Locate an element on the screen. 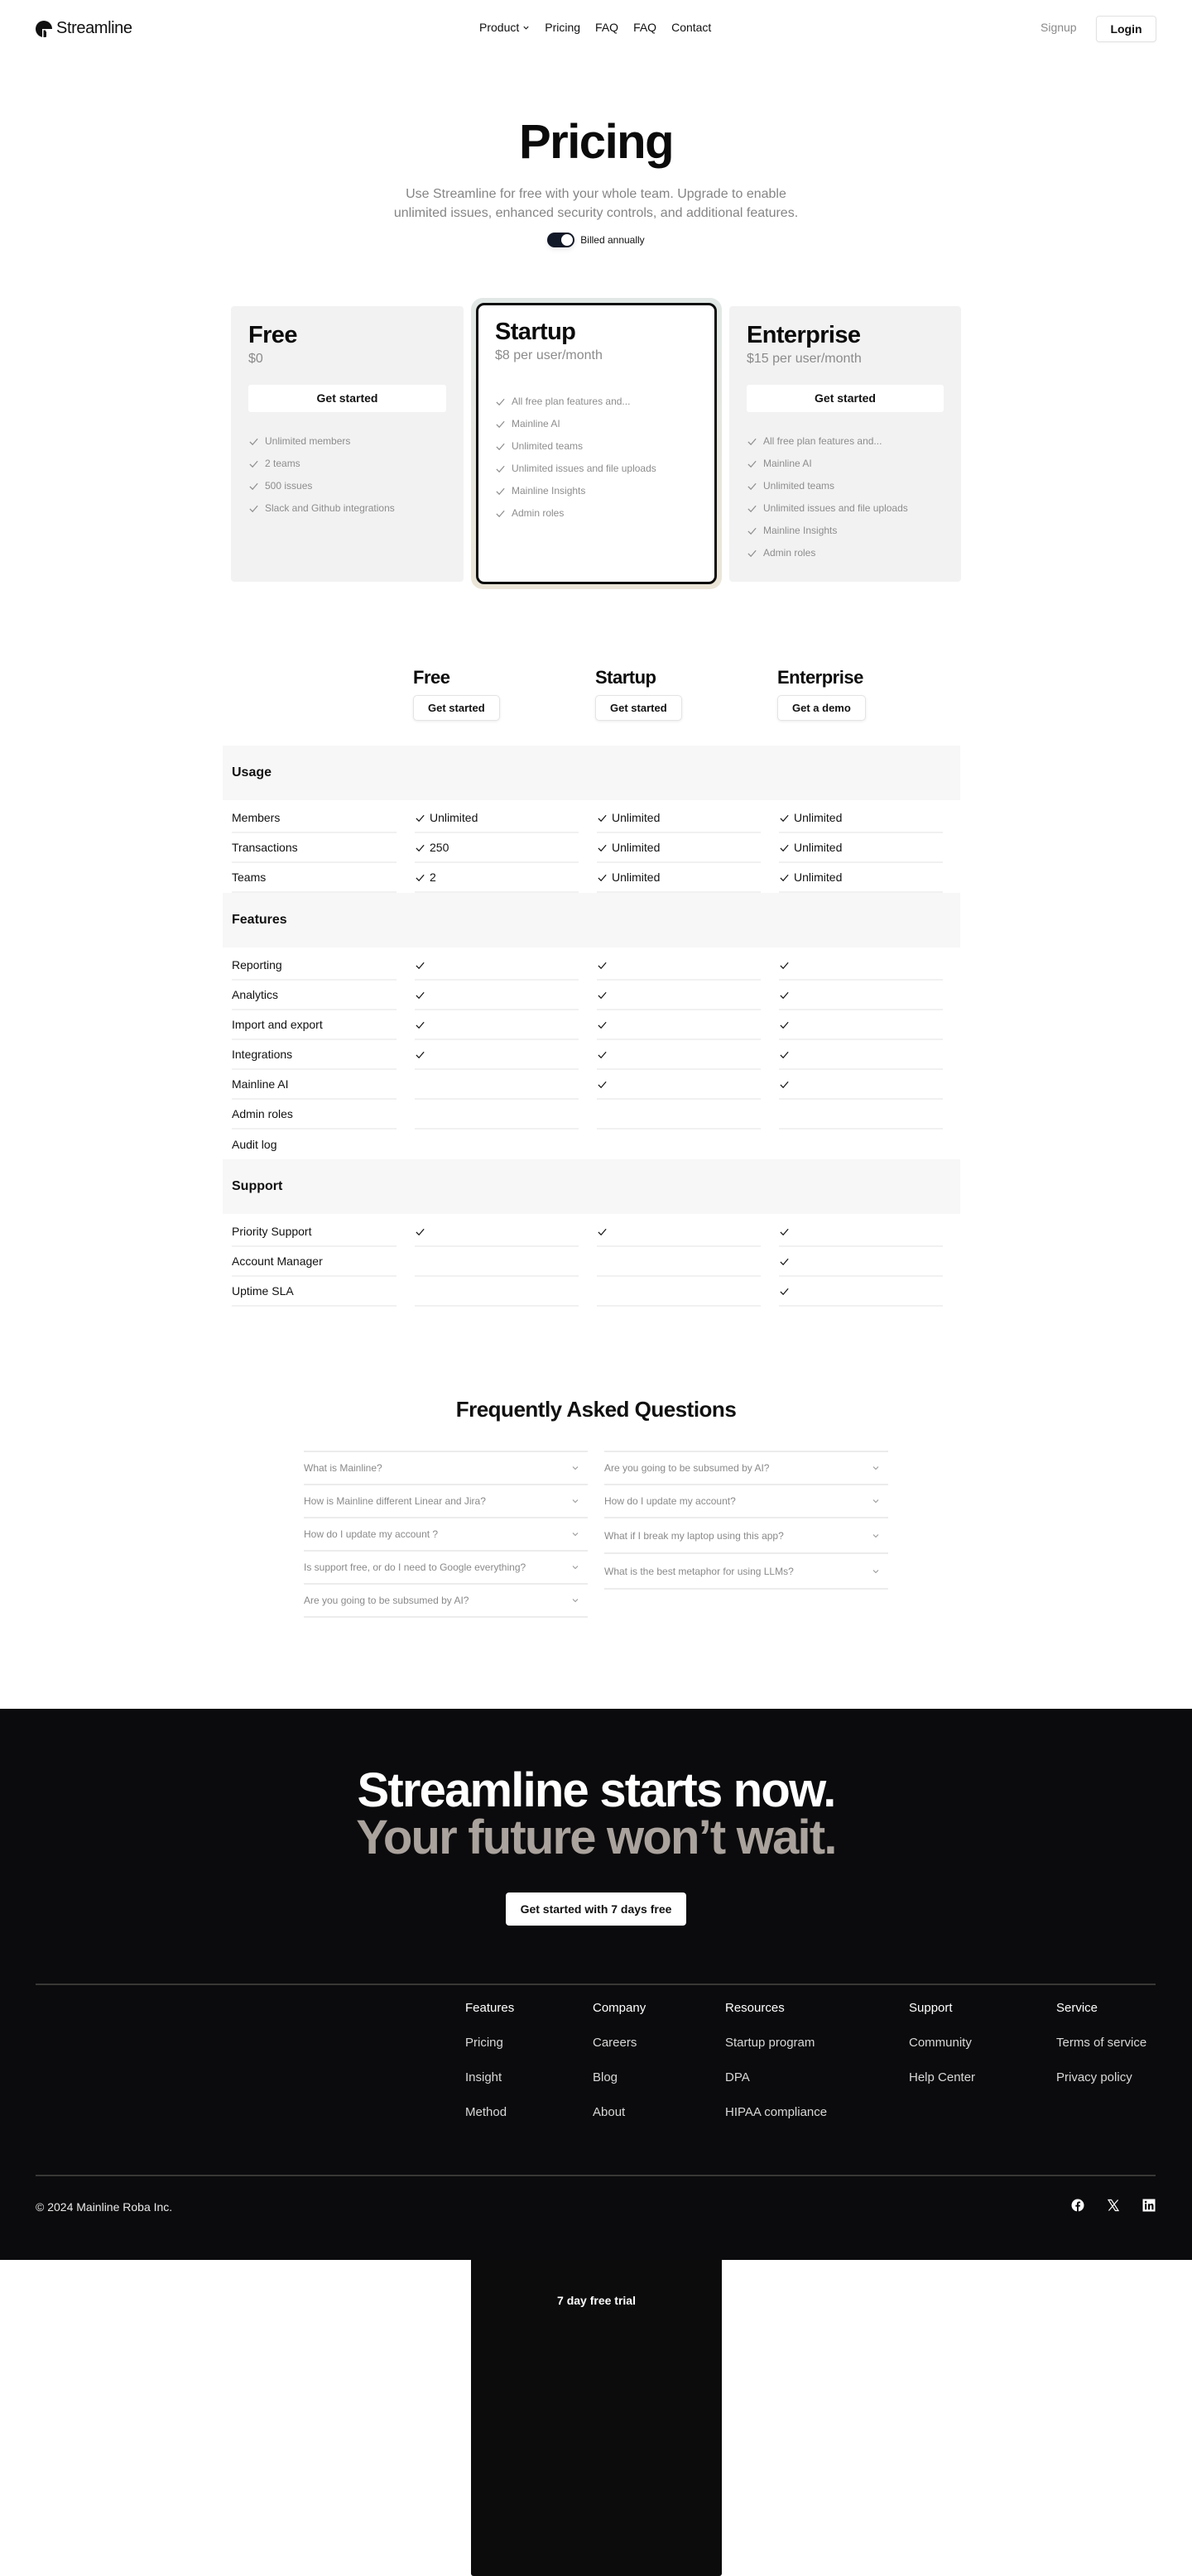 This screenshot has height=2576, width=1192. compare-column-name: Enterprise is located at coordinates (820, 678).